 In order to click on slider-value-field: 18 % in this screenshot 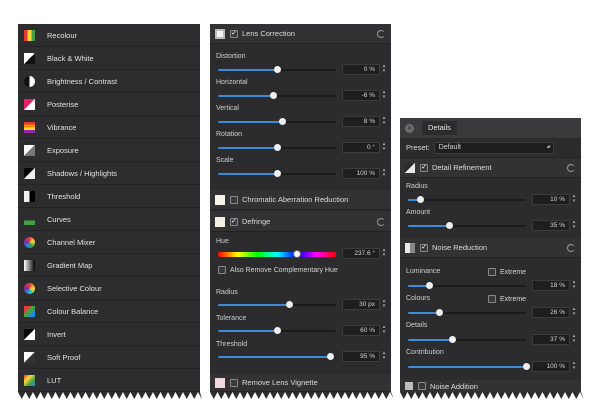, I will do `click(551, 285)`.